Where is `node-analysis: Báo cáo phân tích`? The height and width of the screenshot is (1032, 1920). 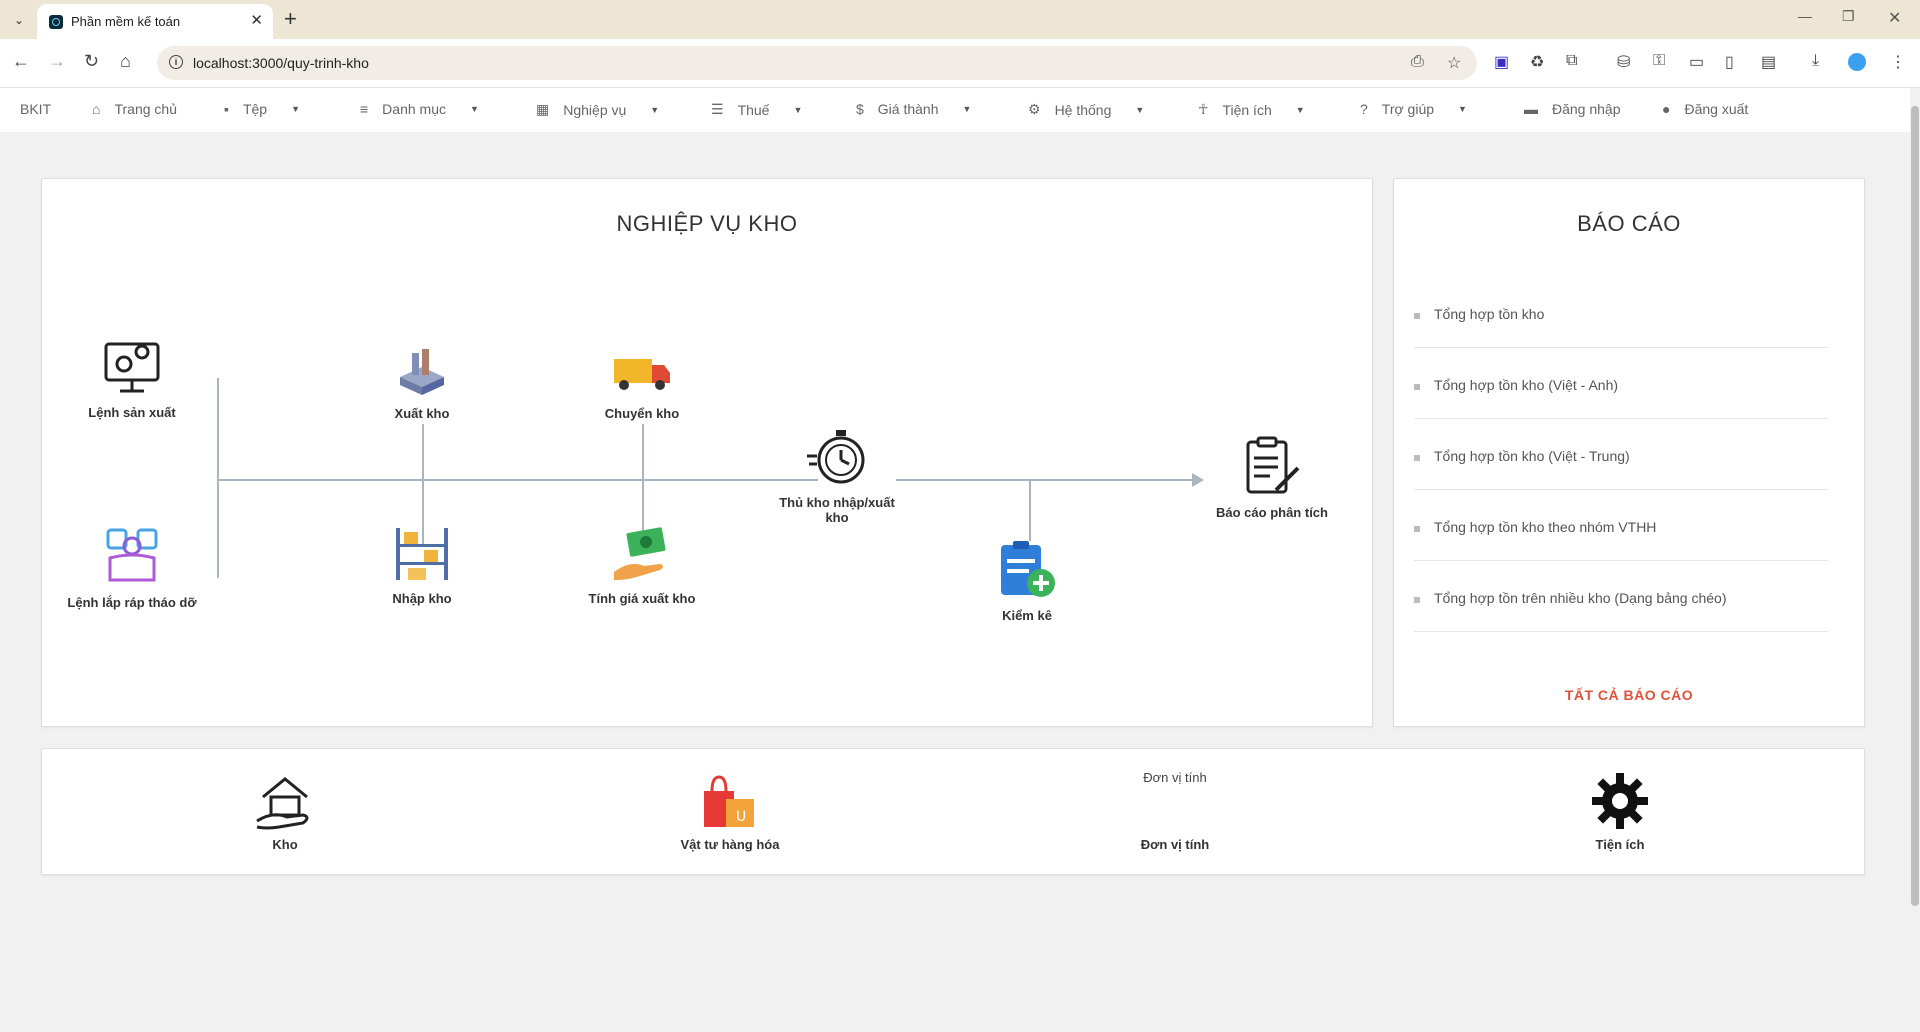
node-analysis: Báo cáo phân tích is located at coordinates (1272, 477).